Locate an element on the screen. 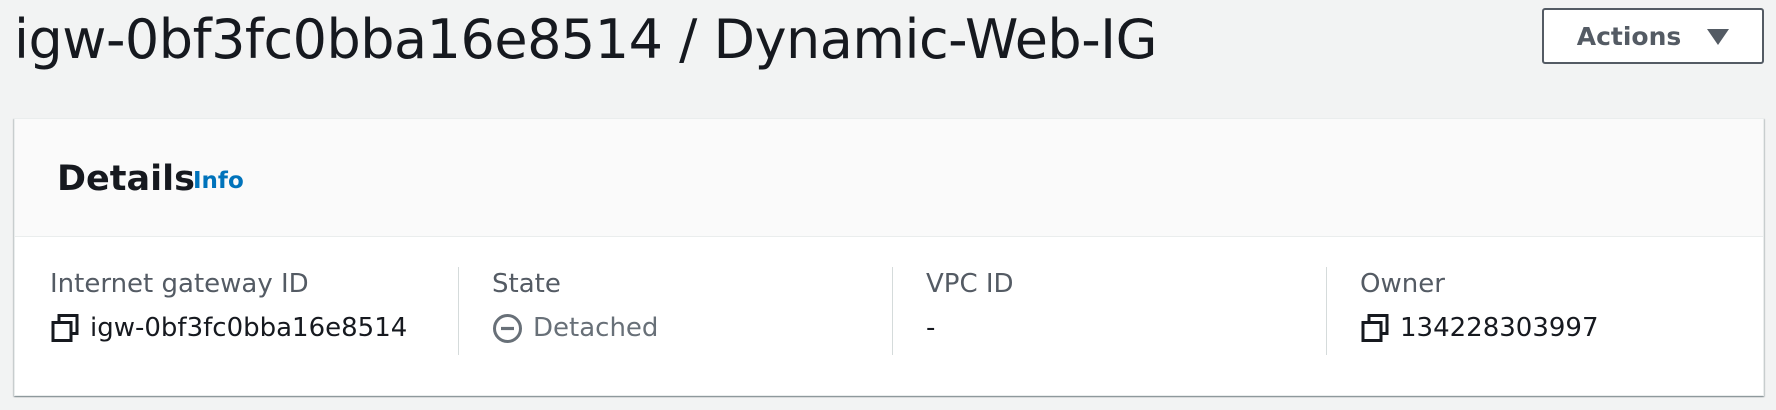  details-panel-title: Details is located at coordinates (126, 179).